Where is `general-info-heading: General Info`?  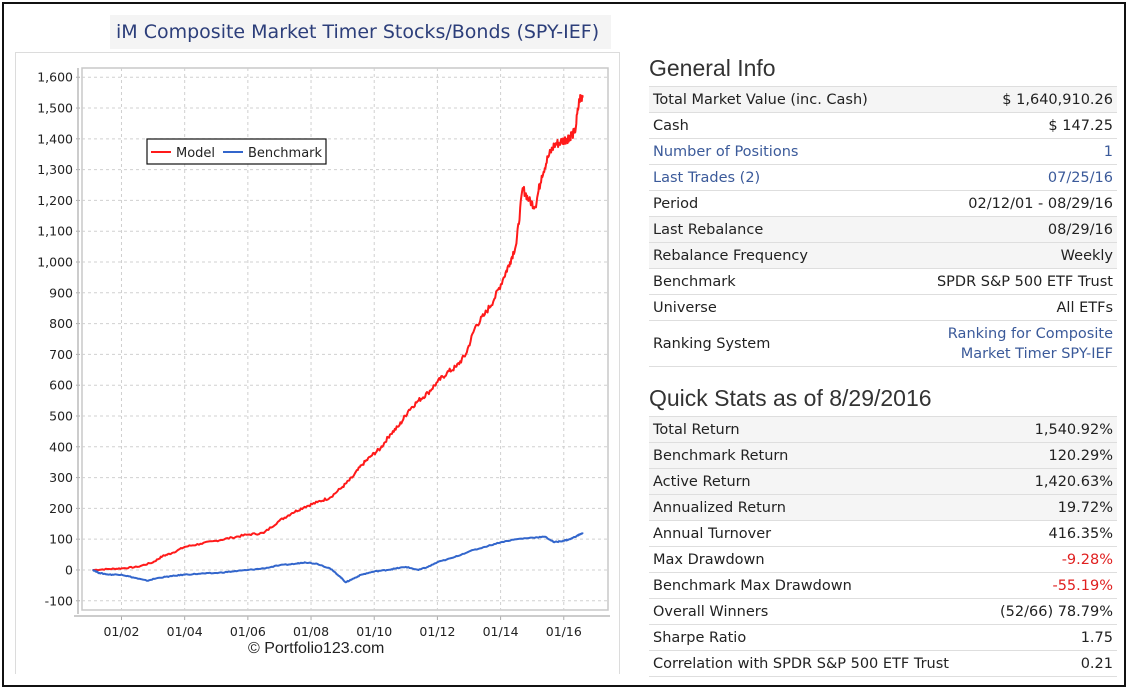
general-info-heading: General Info is located at coordinates (712, 68).